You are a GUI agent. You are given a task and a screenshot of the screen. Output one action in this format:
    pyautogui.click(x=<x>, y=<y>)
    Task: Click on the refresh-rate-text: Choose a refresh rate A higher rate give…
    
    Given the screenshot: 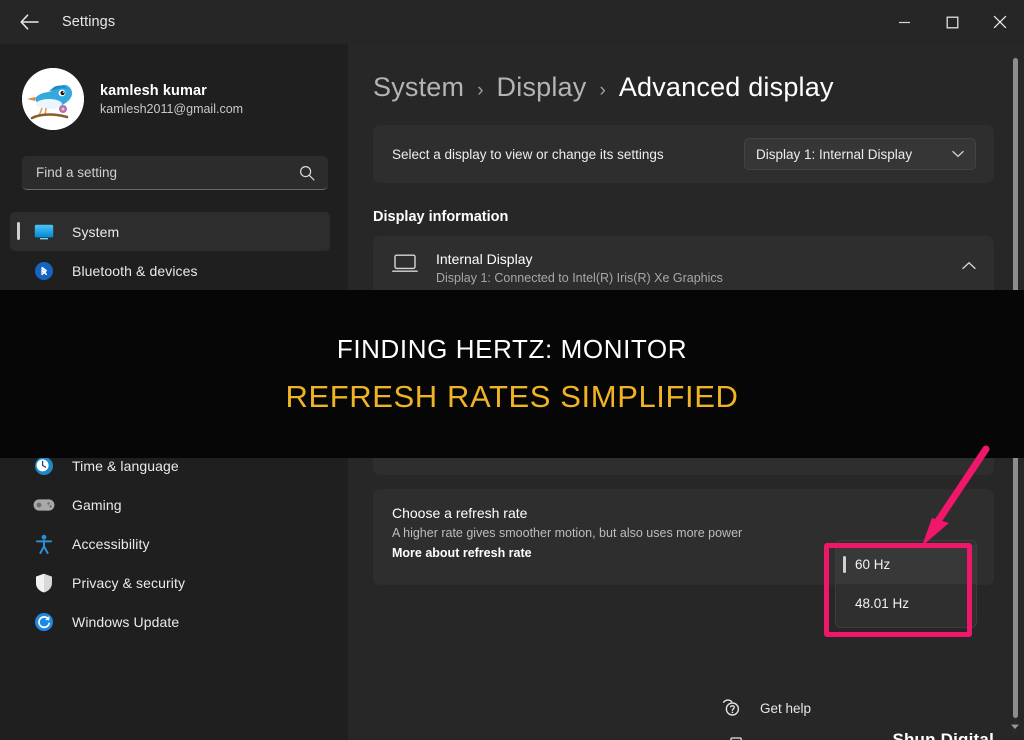 What is the action you would take?
    pyautogui.click(x=567, y=531)
    